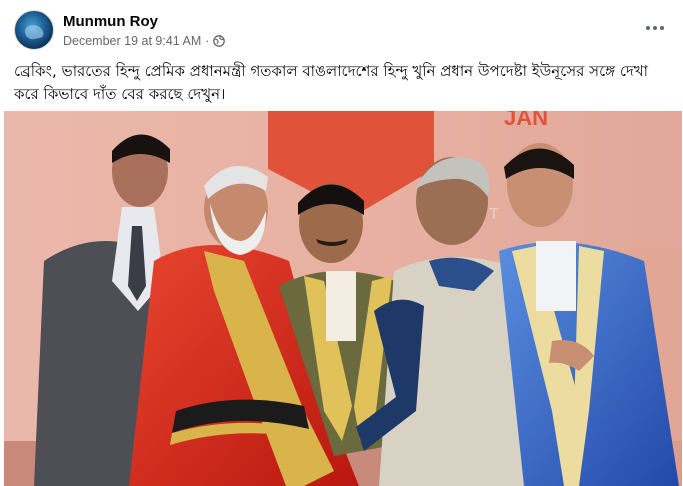 The height and width of the screenshot is (486, 683). What do you see at coordinates (219, 41) in the screenshot?
I see `globe-icon` at bounding box center [219, 41].